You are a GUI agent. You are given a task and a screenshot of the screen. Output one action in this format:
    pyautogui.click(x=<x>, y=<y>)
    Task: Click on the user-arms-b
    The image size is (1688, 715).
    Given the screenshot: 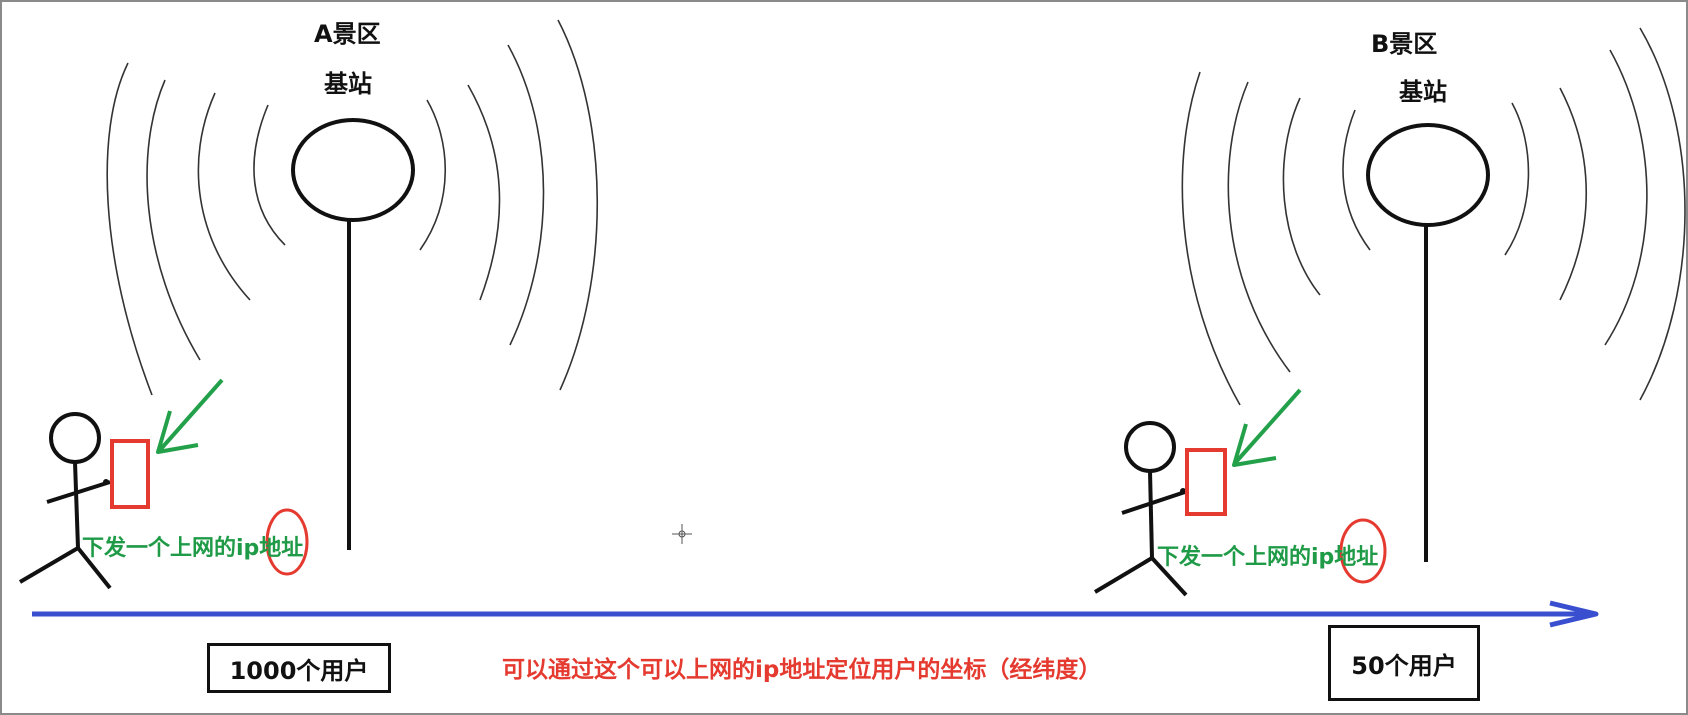 What is the action you would take?
    pyautogui.click(x=1153, y=502)
    